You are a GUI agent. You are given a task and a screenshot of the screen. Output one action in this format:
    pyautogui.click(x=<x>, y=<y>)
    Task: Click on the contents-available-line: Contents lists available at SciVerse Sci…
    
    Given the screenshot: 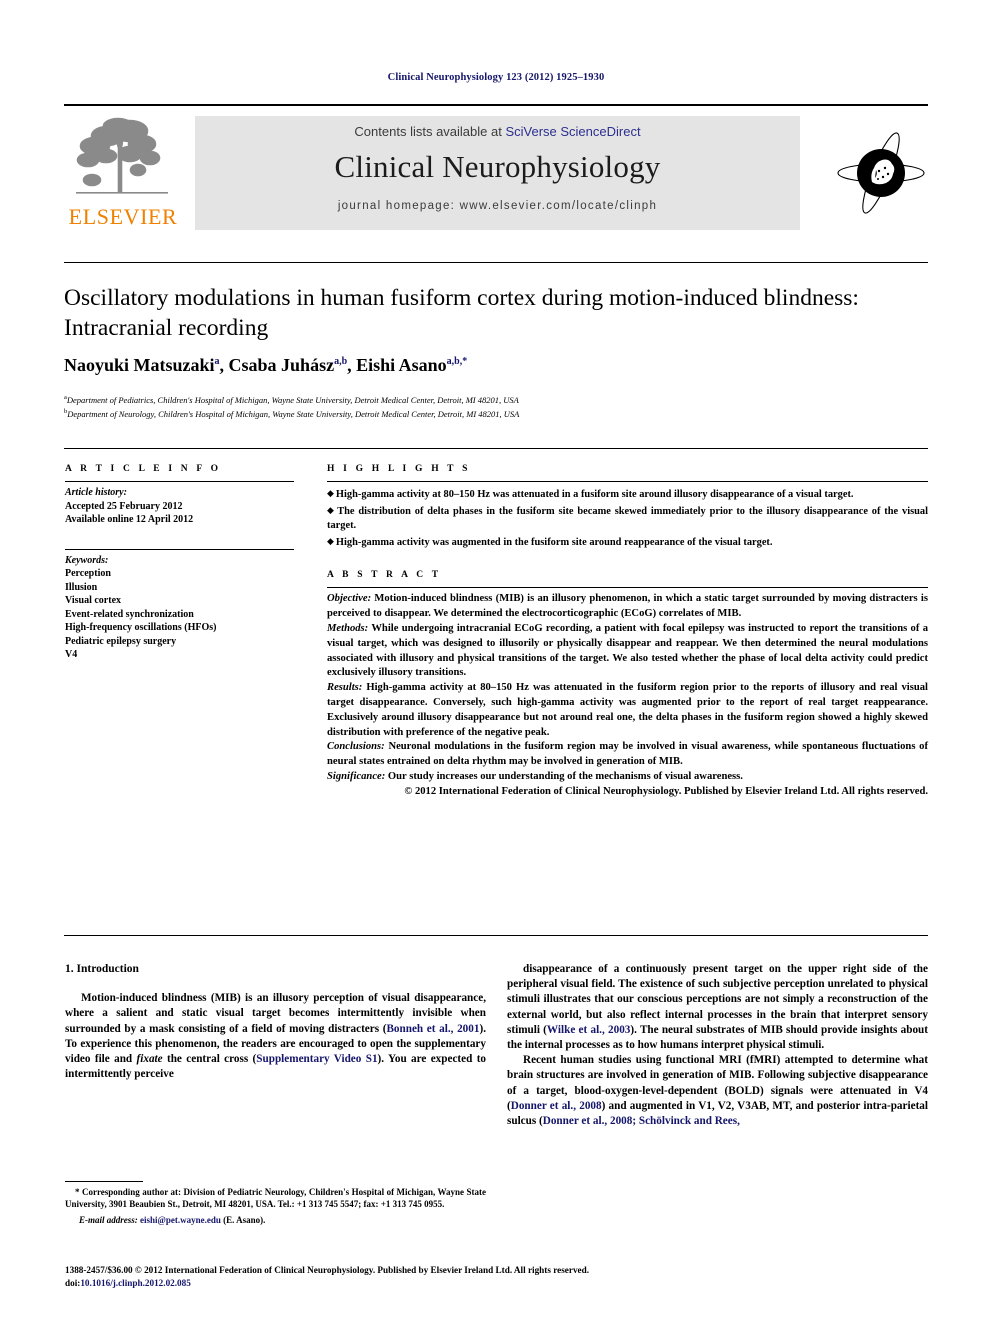 What is the action you would take?
    pyautogui.click(x=497, y=131)
    